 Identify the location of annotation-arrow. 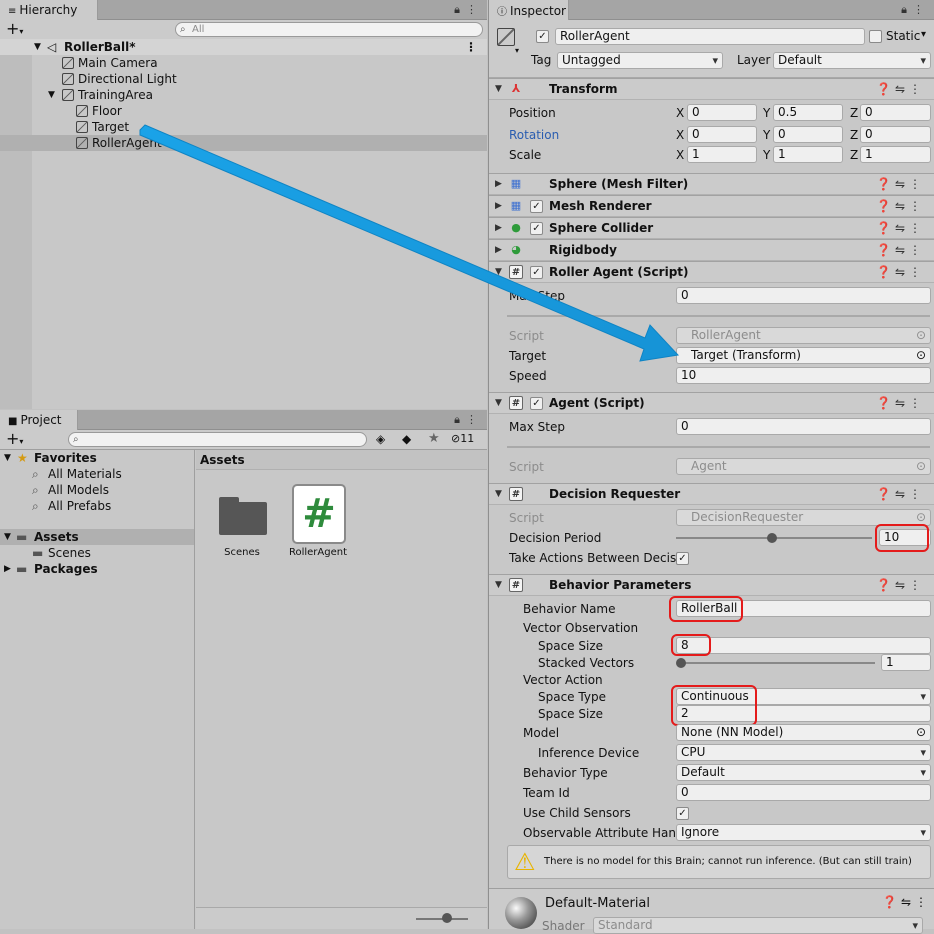
(409, 243).